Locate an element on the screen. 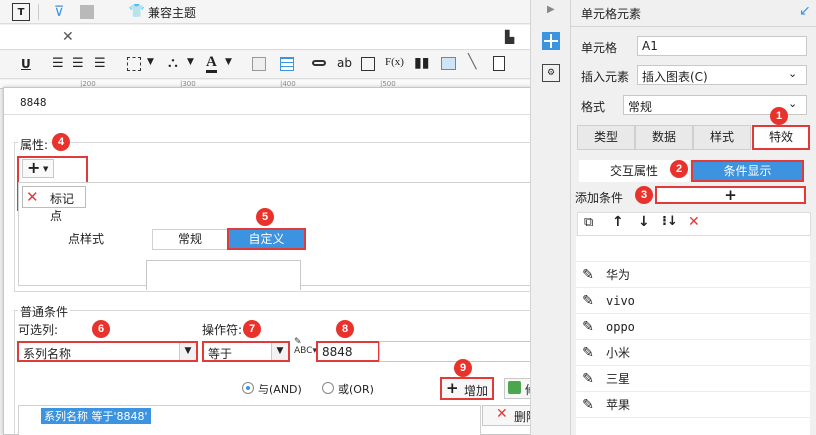 The height and width of the screenshot is (435, 816). operator-select: 等于 ▼ is located at coordinates (246, 351).